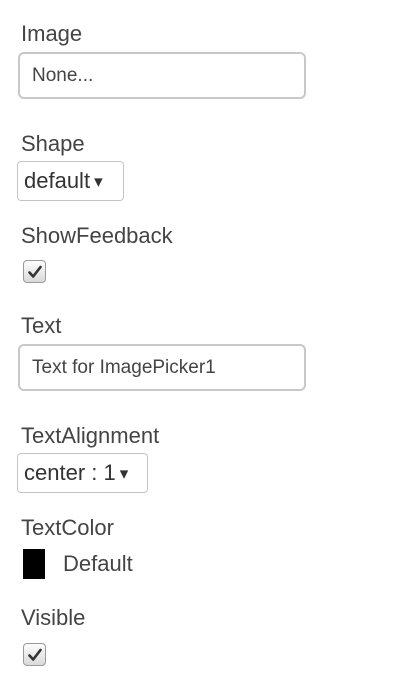  What do you see at coordinates (57, 180) in the screenshot?
I see `shape-dropdown-value: default` at bounding box center [57, 180].